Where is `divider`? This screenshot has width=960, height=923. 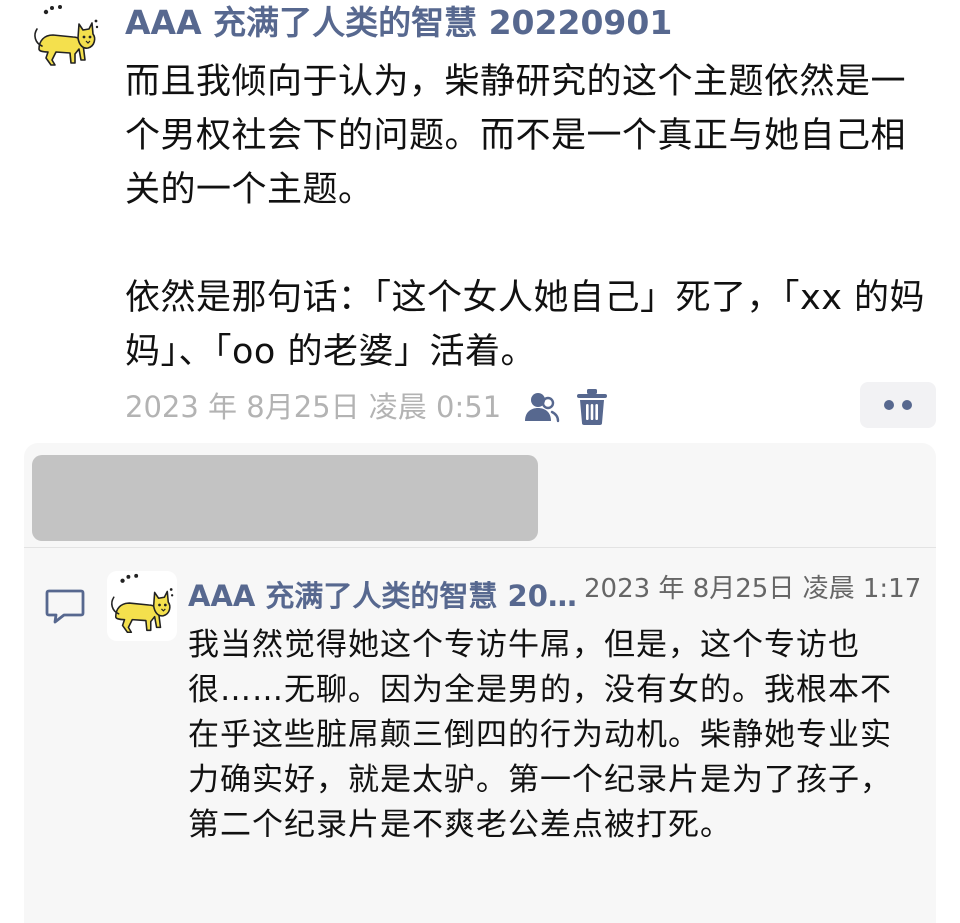
divider is located at coordinates (480, 547).